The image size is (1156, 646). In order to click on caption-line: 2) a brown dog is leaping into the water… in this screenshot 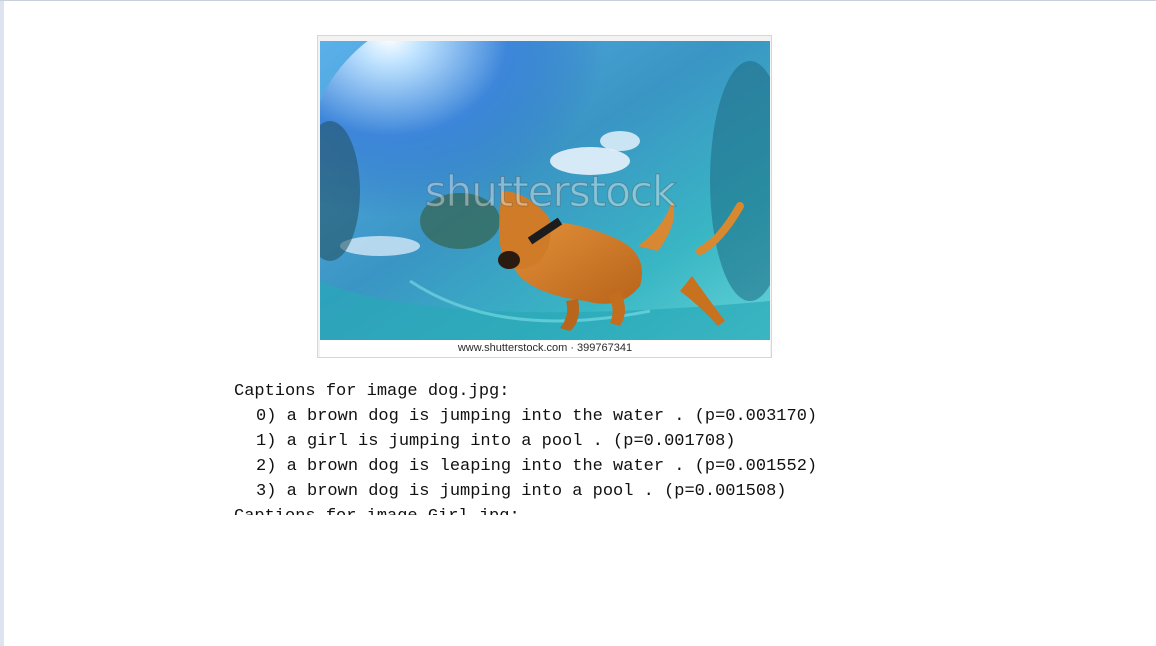, I will do `click(537, 466)`.